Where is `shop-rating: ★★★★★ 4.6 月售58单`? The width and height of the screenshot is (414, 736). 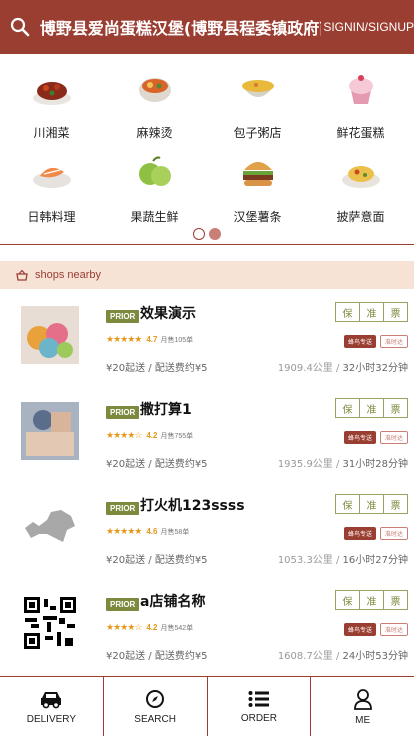
shop-rating: ★★★★★ 4.6 月售58单 is located at coordinates (147, 531).